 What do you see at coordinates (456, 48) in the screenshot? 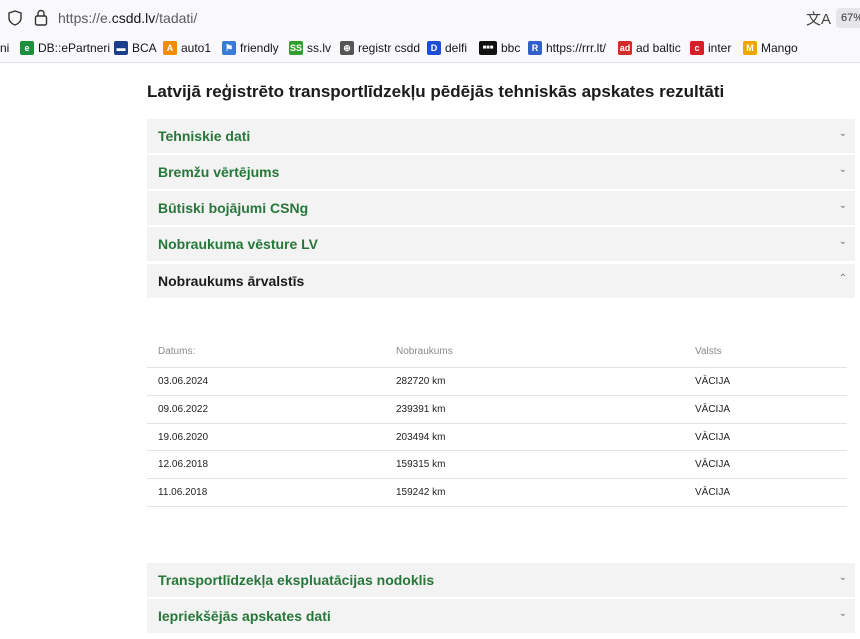
I see `bookmark-label: delfi` at bounding box center [456, 48].